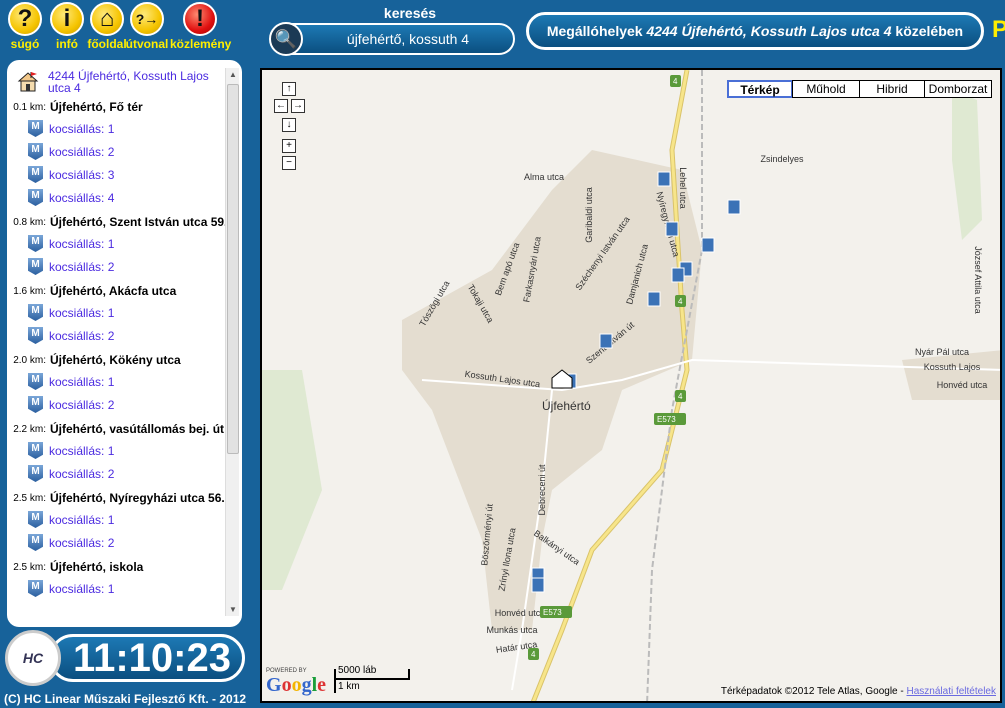  Describe the element at coordinates (760, 89) in the screenshot. I see `map-type-0: Térkép` at that location.